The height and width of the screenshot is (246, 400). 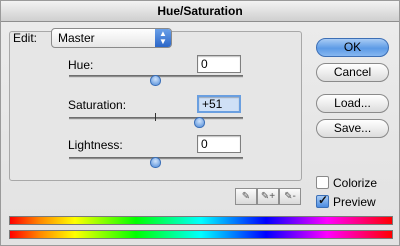 I want to click on checkmark-icon: ✓, so click(x=323, y=200).